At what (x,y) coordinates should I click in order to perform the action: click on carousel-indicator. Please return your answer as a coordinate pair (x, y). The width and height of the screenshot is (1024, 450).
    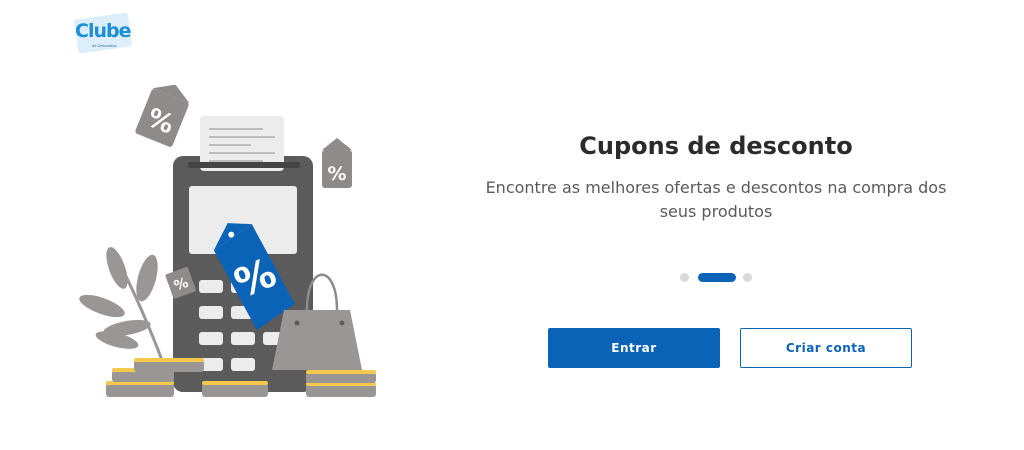
    Looking at the image, I should click on (716, 277).